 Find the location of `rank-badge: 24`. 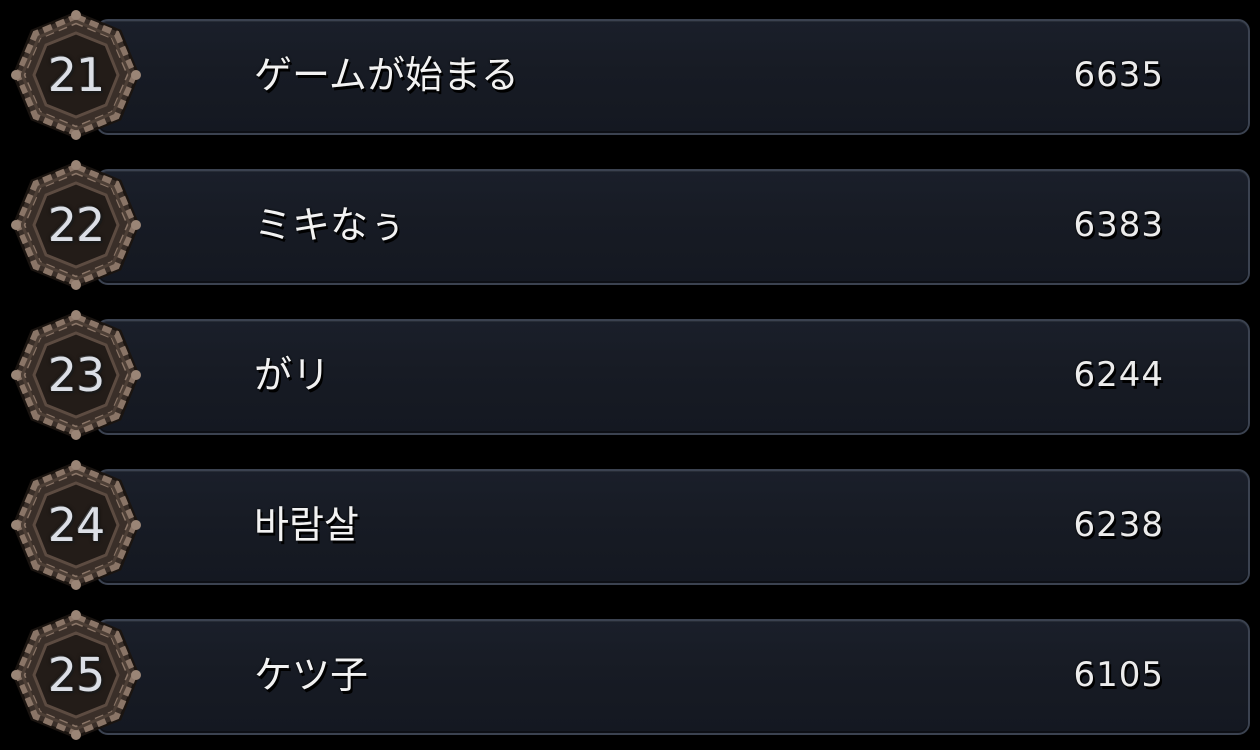

rank-badge: 24 is located at coordinates (76, 525).